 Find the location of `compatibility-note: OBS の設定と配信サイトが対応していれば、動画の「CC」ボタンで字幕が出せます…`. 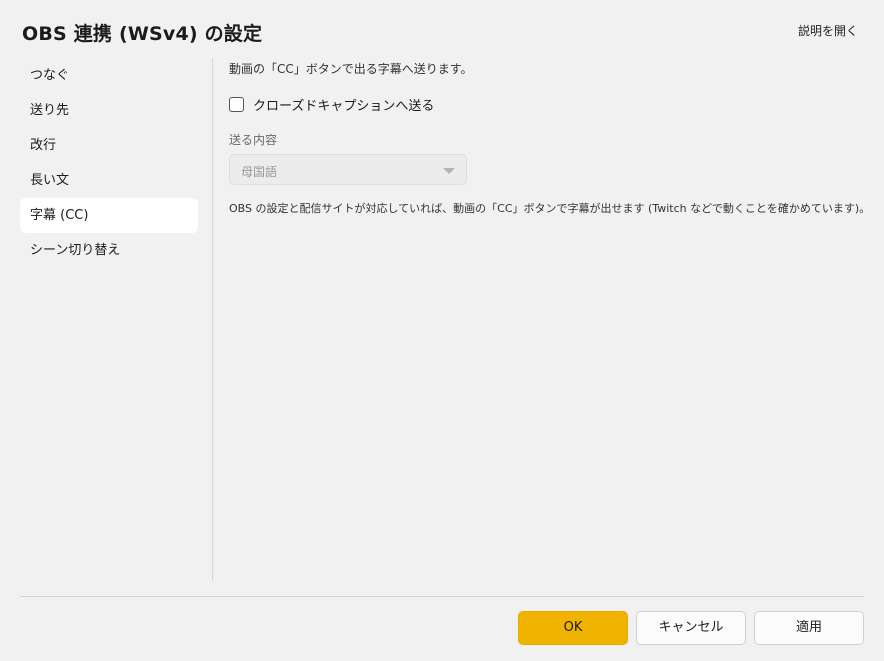

compatibility-note: OBS の設定と配信サイトが対応していれば、動画の「CC」ボタンで字幕が出せます… is located at coordinates (550, 208).